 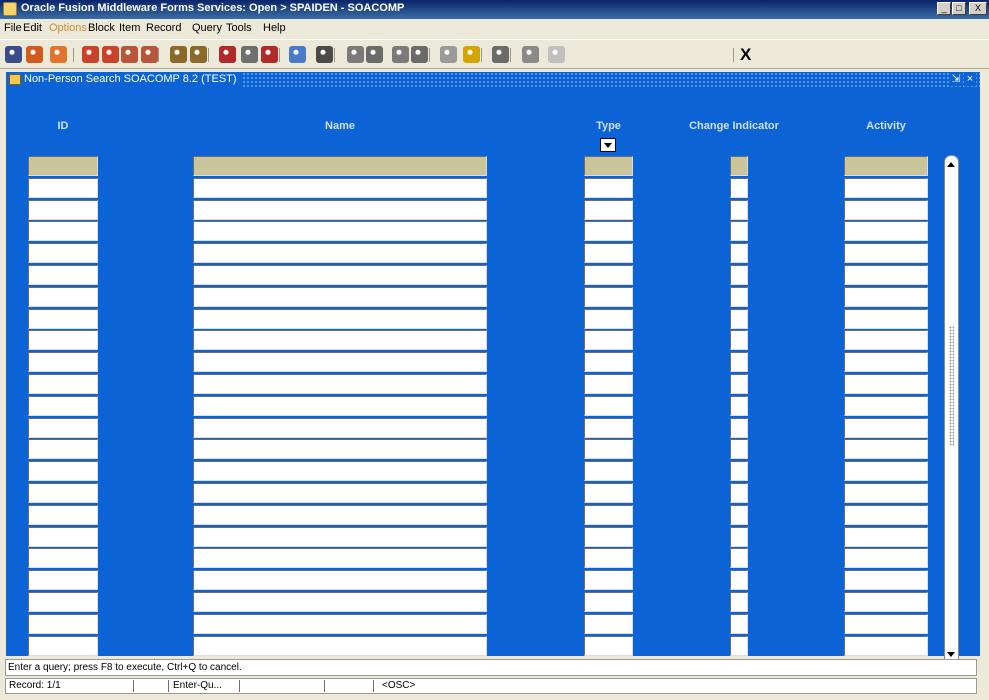 I want to click on type-lov-button, so click(x=608, y=145).